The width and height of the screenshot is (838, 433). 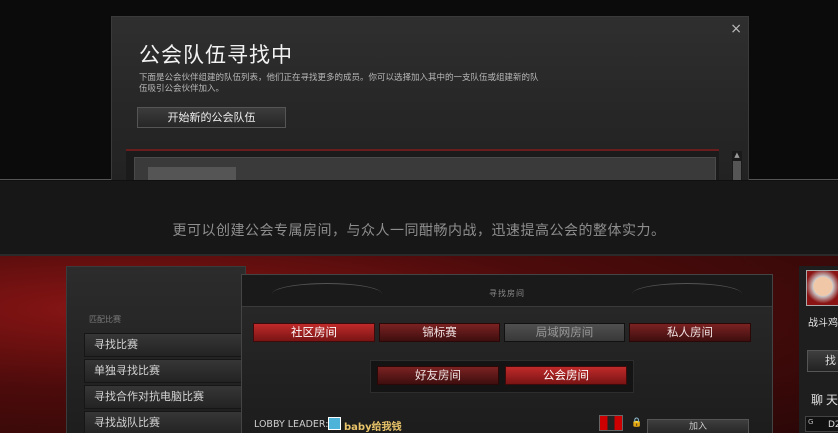 What do you see at coordinates (736, 29) in the screenshot?
I see `close-icon: ×` at bounding box center [736, 29].